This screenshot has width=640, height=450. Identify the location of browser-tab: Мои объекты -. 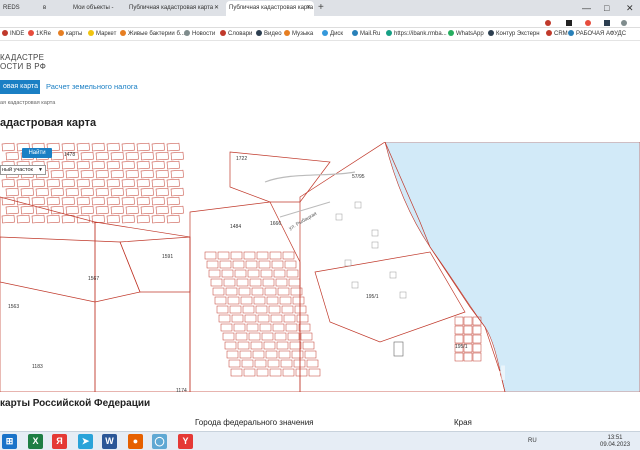
(96, 8).